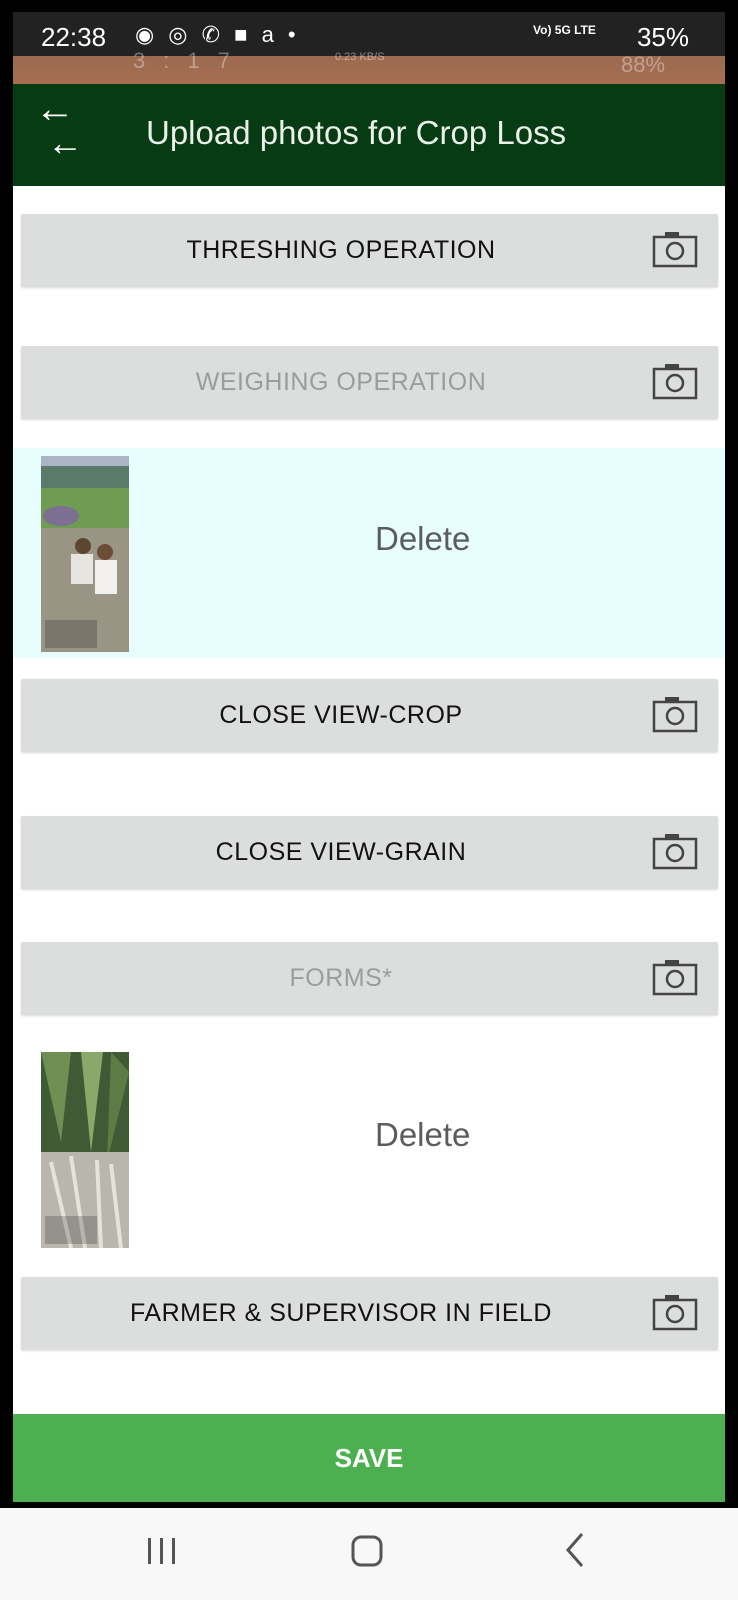 Image resolution: width=738 pixels, height=1600 pixels. I want to click on save-label: SAVE, so click(369, 1458).